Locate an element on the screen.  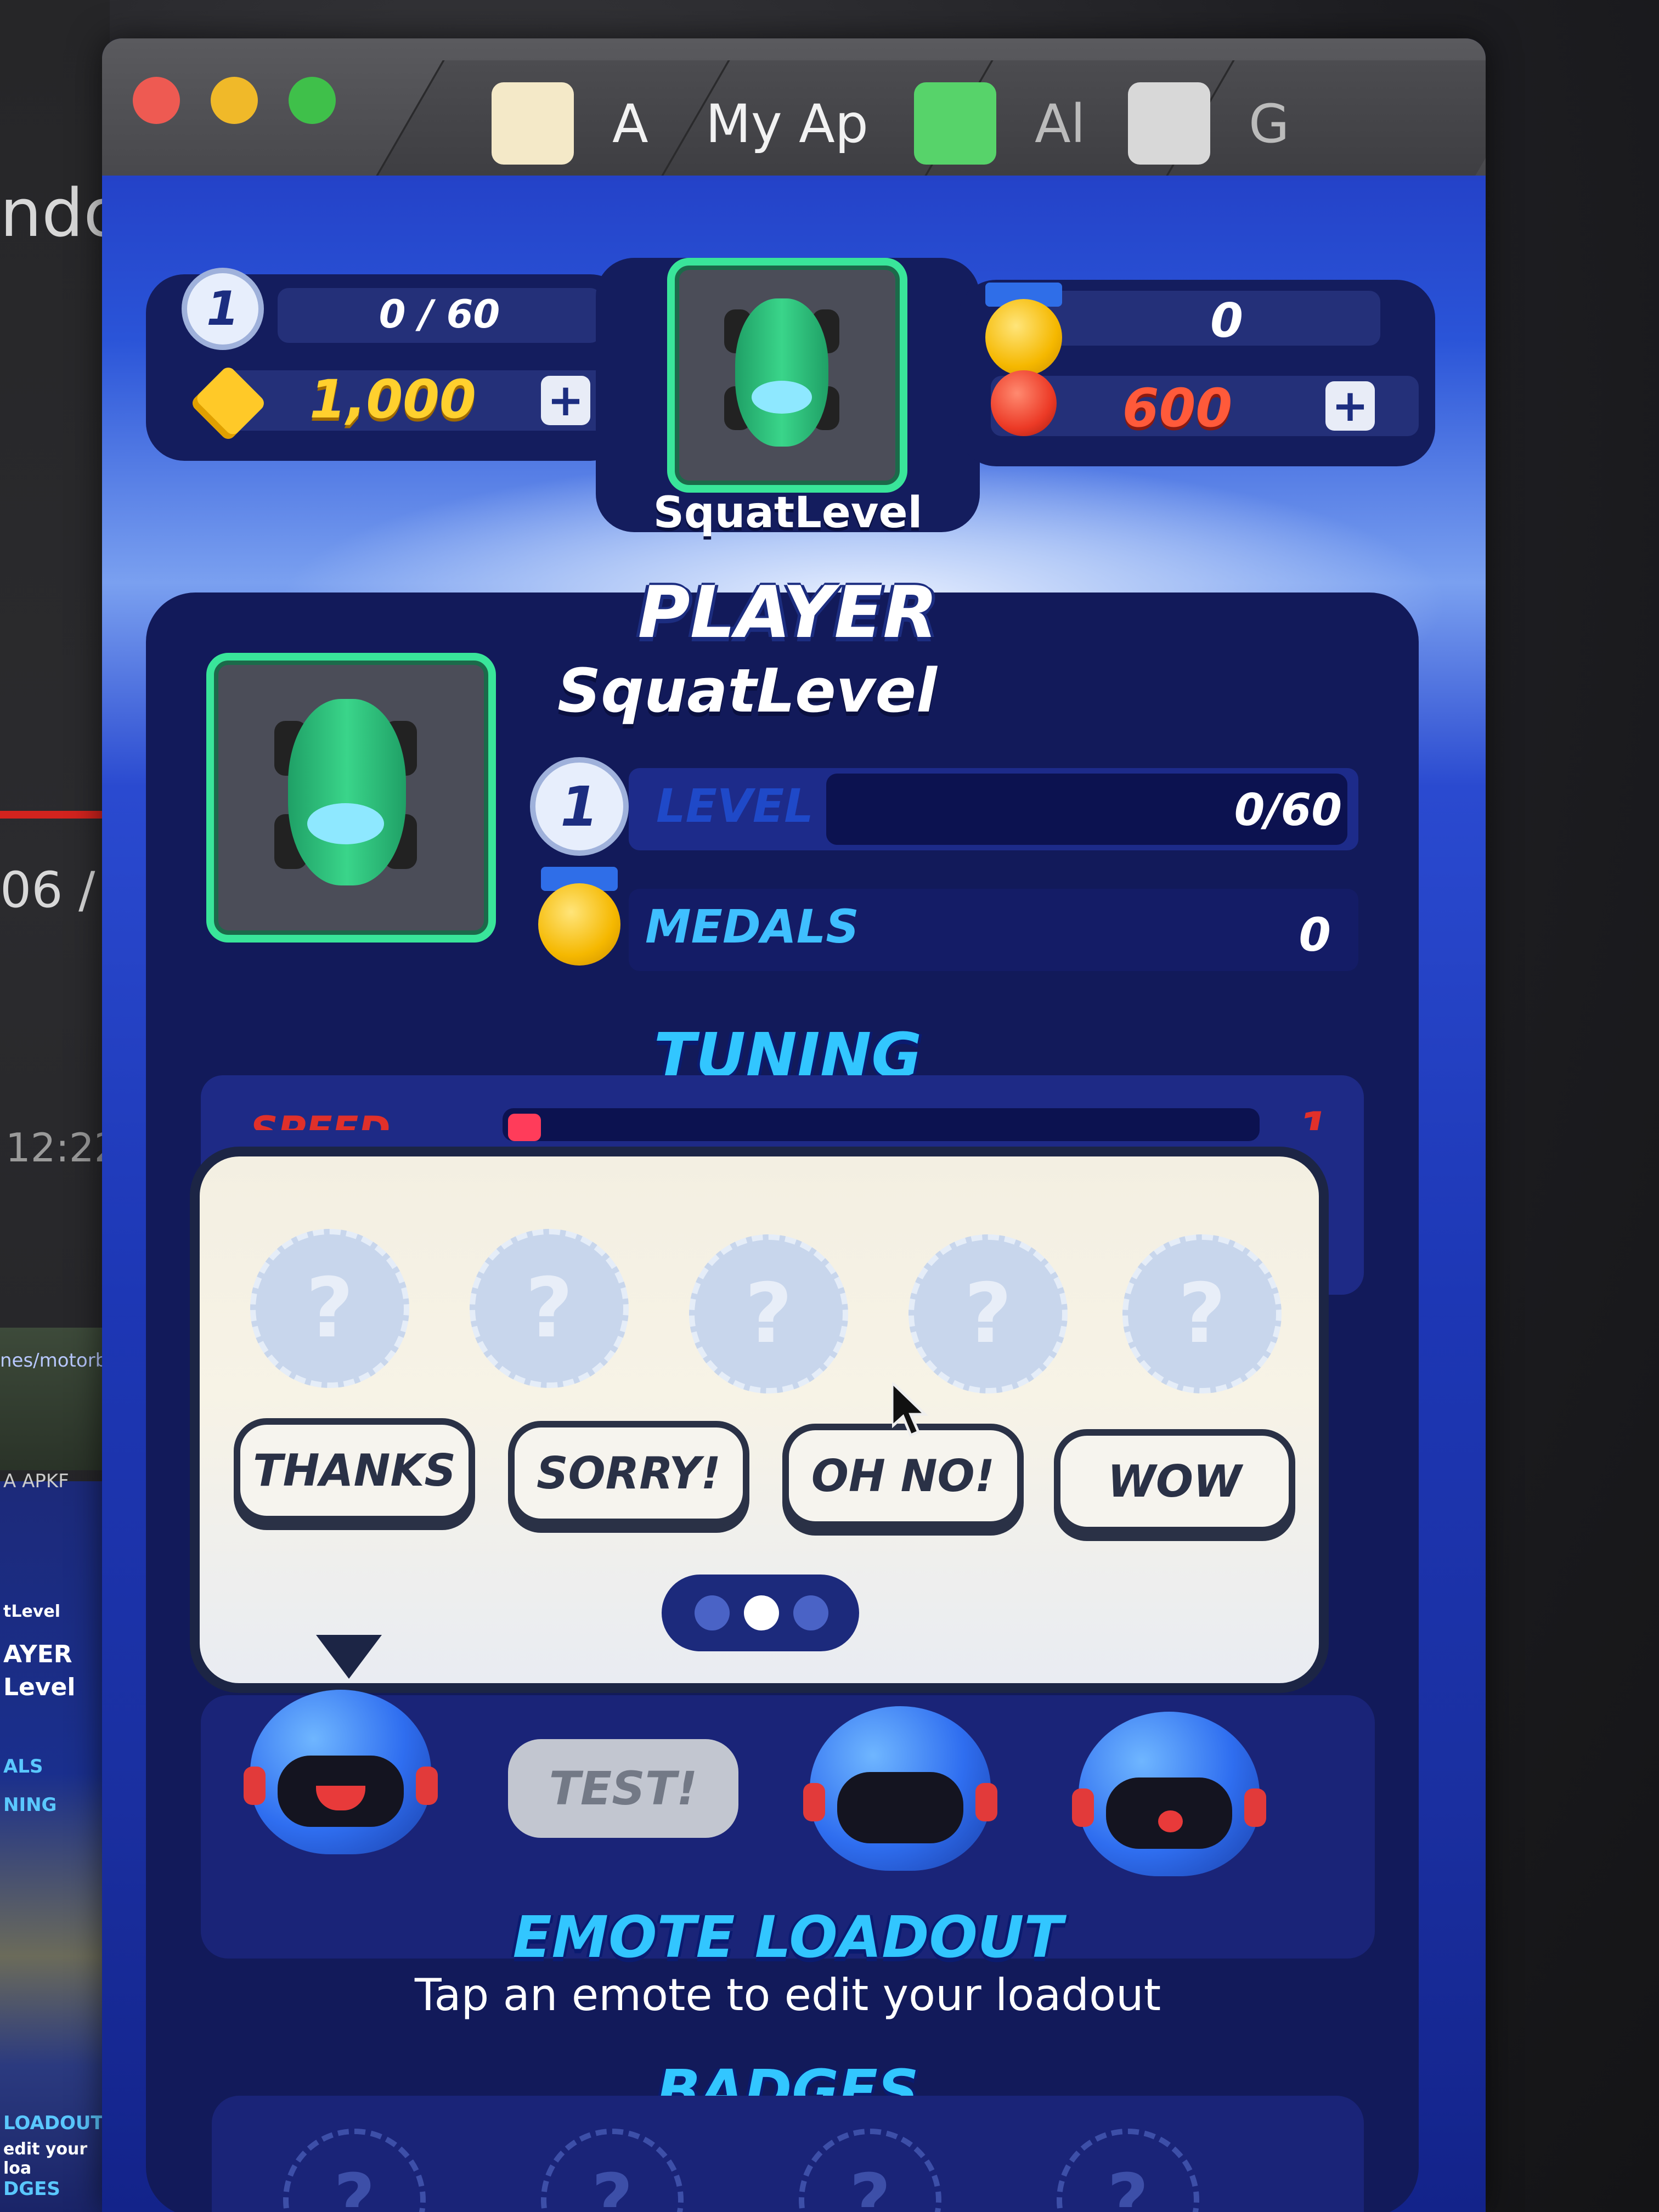
hud-level-badge: 1 is located at coordinates (223, 309).